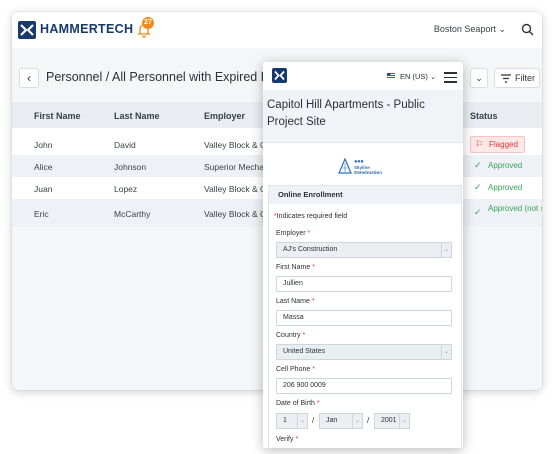 The width and height of the screenshot is (558, 454). Describe the element at coordinates (298, 403) in the screenshot. I see `date-of-birth-label: Date of Birth *` at that location.